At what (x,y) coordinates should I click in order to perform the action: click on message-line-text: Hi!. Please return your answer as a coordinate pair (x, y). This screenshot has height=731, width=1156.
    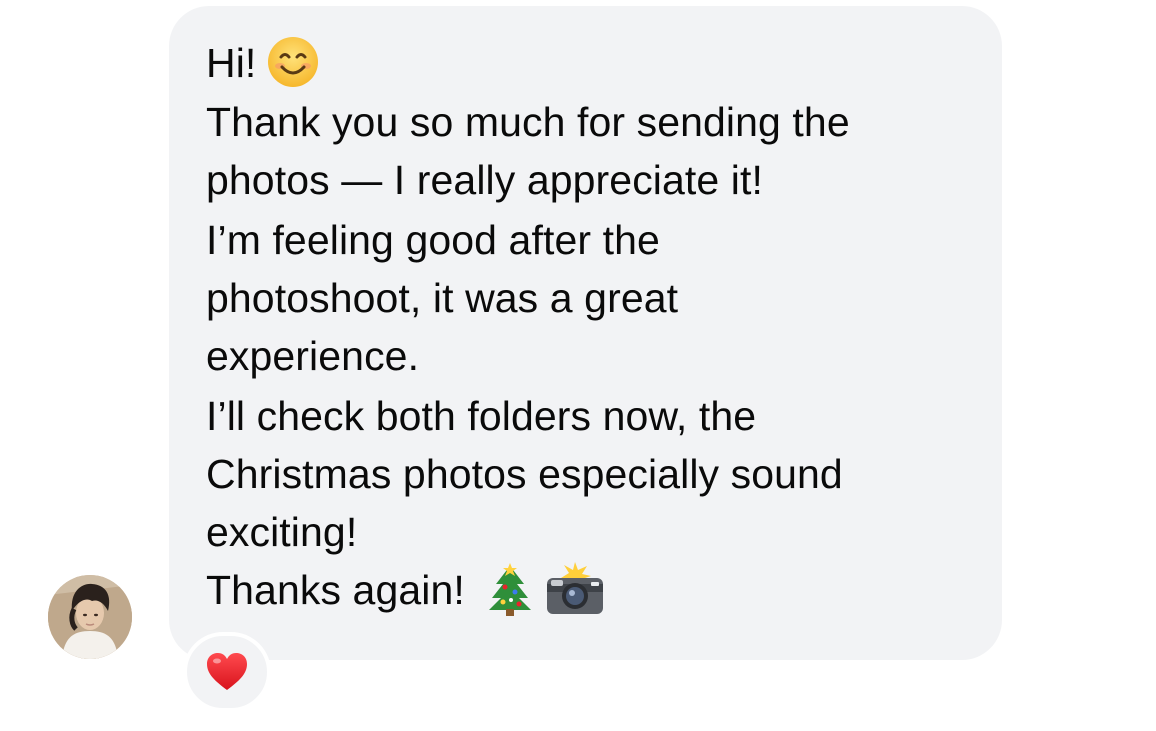
    Looking at the image, I should click on (231, 63).